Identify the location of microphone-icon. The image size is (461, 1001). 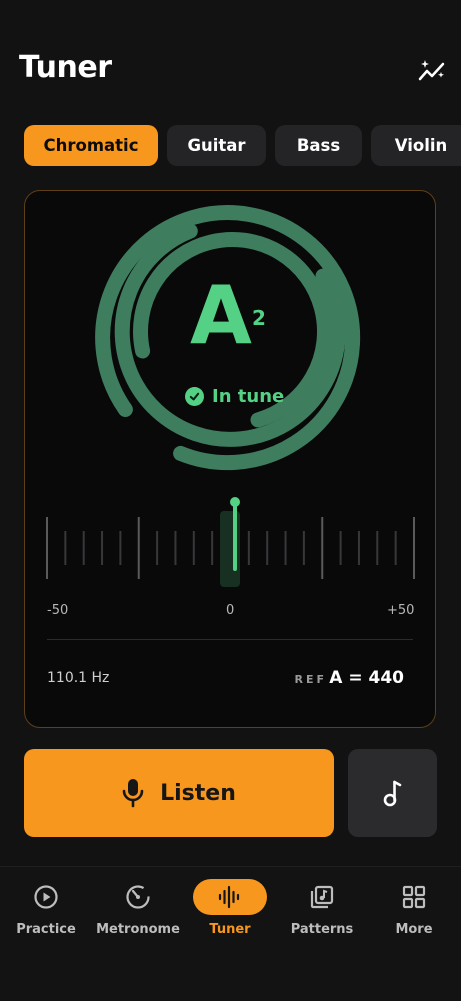
(133, 793).